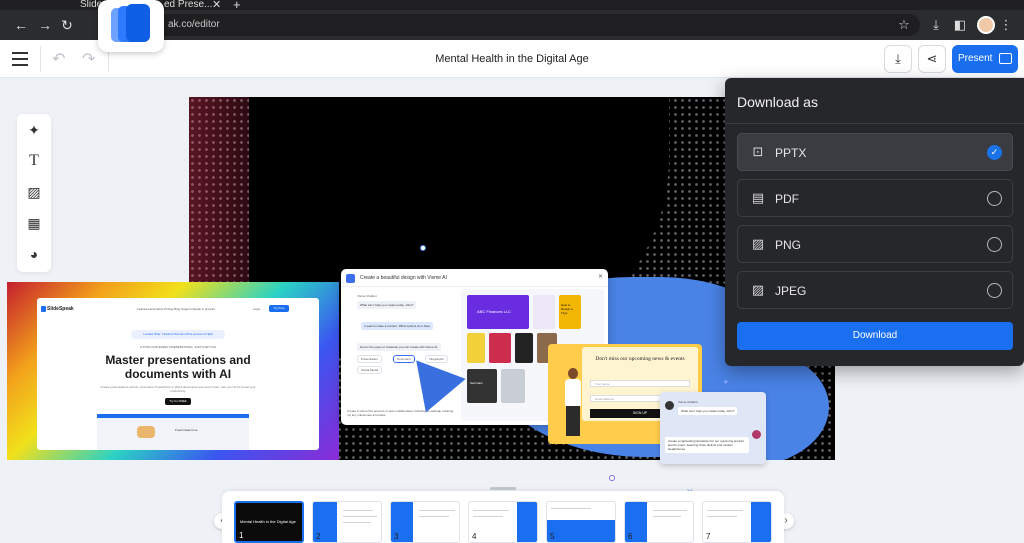  What do you see at coordinates (67, 25) in the screenshot?
I see `reload-icon: ↻` at bounding box center [67, 25].